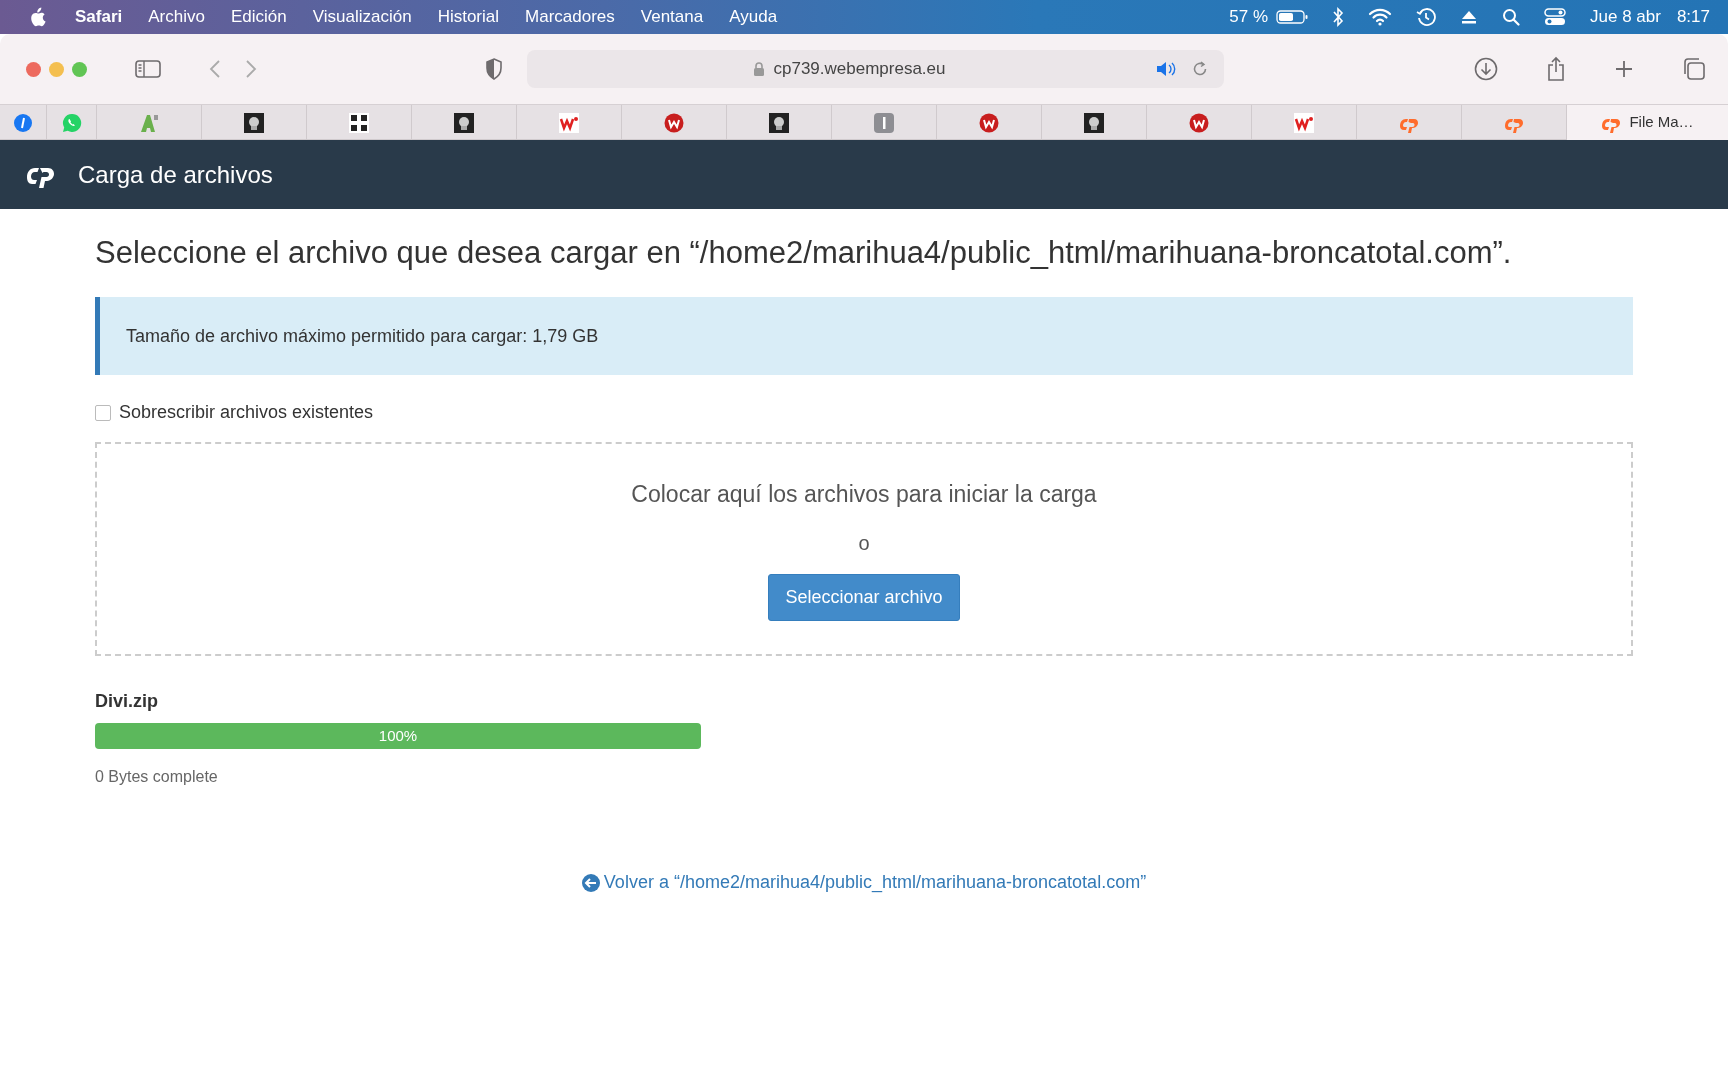 The height and width of the screenshot is (1080, 1728). What do you see at coordinates (157, 777) in the screenshot?
I see `upload-status: 0 Bytes complete` at bounding box center [157, 777].